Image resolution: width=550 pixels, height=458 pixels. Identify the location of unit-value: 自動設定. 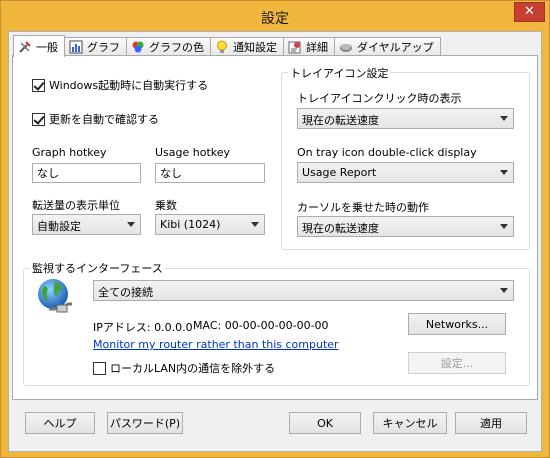
(59, 226).